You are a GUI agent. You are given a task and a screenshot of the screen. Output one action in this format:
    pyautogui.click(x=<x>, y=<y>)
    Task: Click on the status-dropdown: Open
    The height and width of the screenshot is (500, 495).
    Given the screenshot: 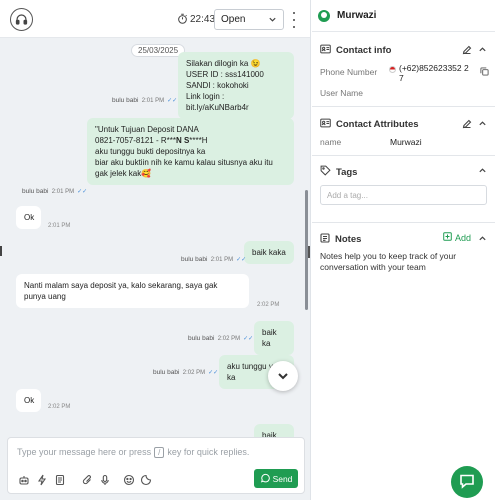 What is the action you would take?
    pyautogui.click(x=249, y=19)
    